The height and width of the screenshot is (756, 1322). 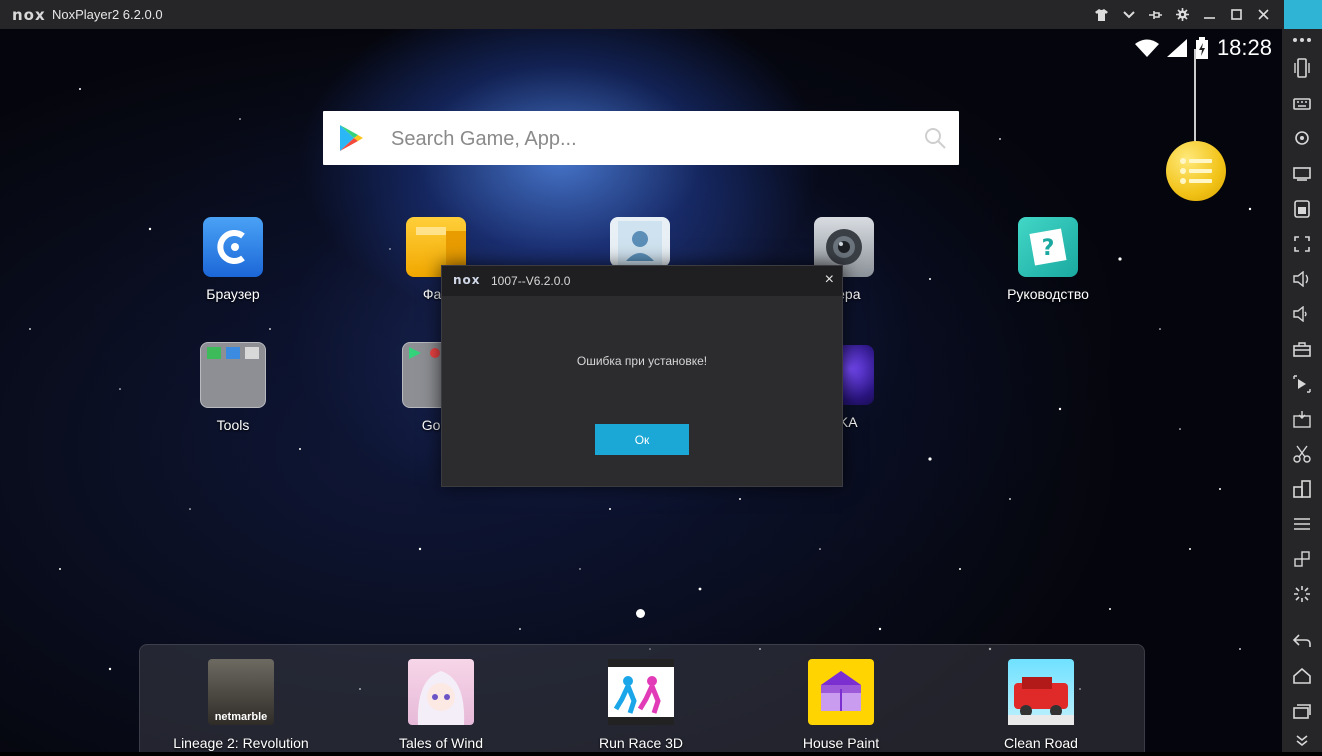 I want to click on folder-tools: Tools, so click(x=233, y=387).